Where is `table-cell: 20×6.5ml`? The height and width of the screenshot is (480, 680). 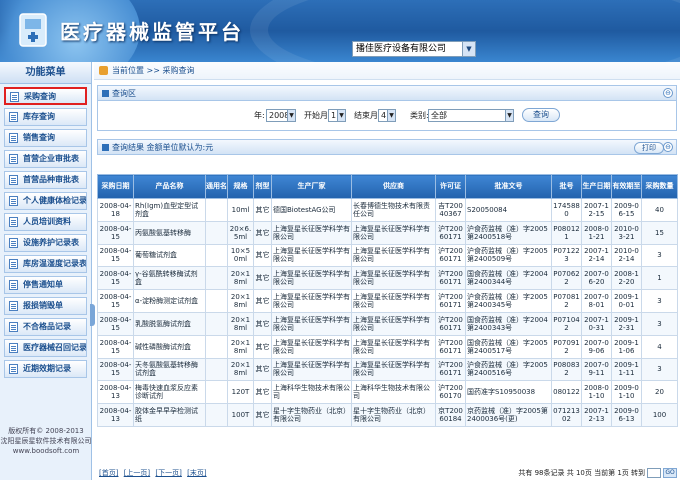
table-cell: 20×6.5ml is located at coordinates (240, 232).